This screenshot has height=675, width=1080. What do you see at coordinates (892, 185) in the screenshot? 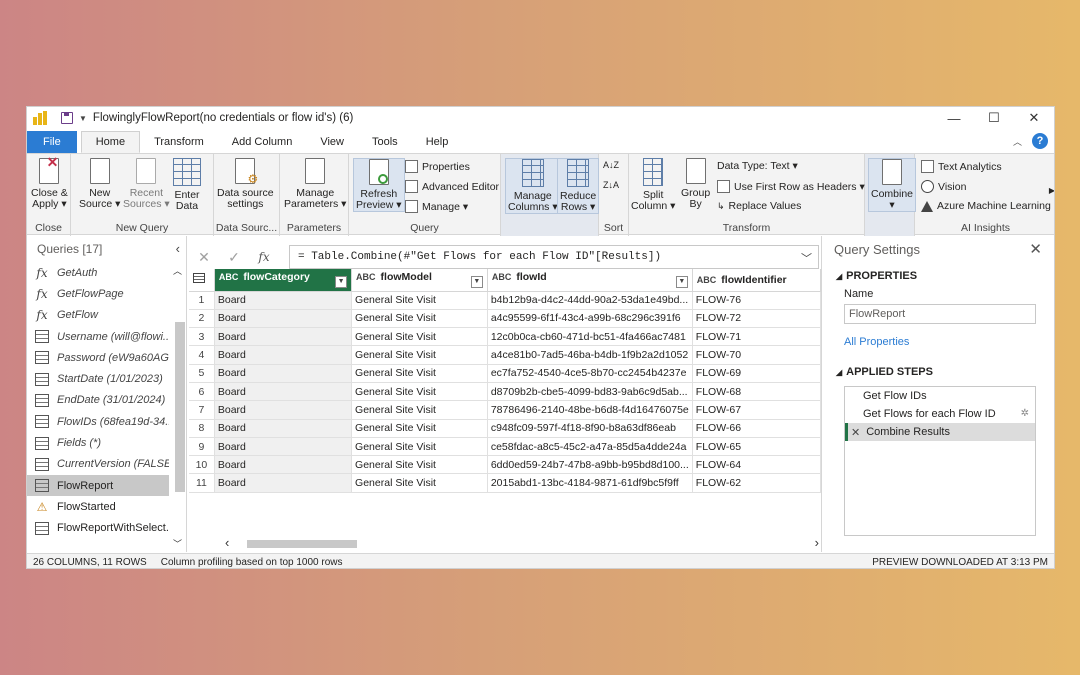
I see `combine-button: Combine ▾` at bounding box center [892, 185].